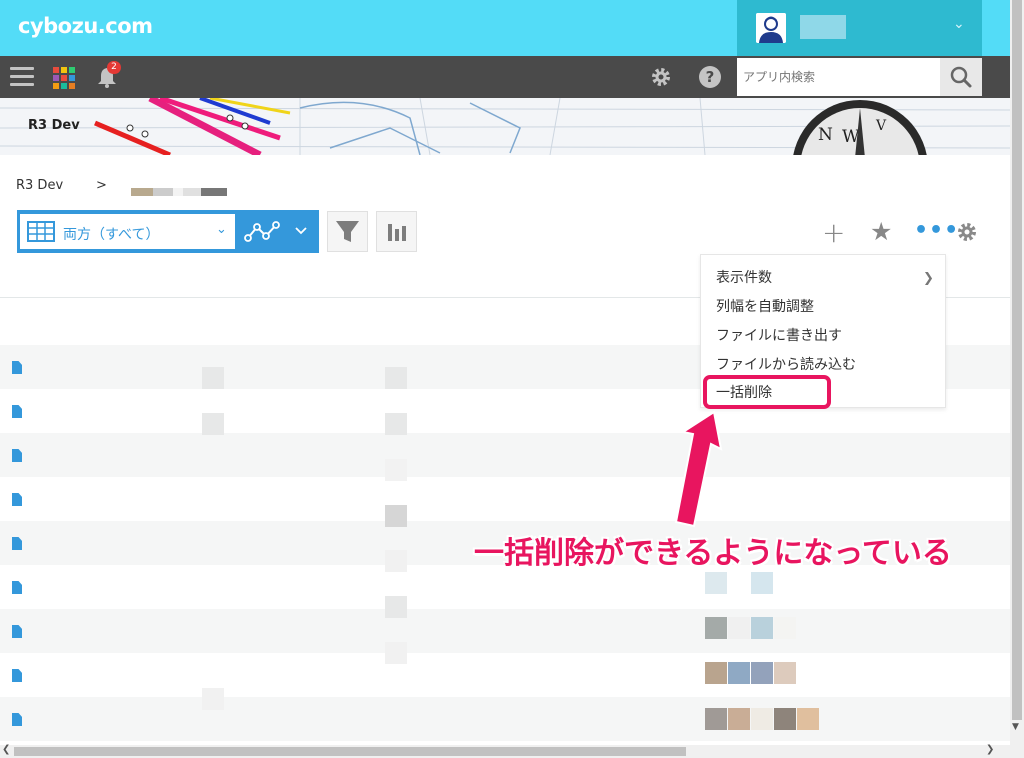  I want to click on vertical-scroll-thumb, so click(1017, 360).